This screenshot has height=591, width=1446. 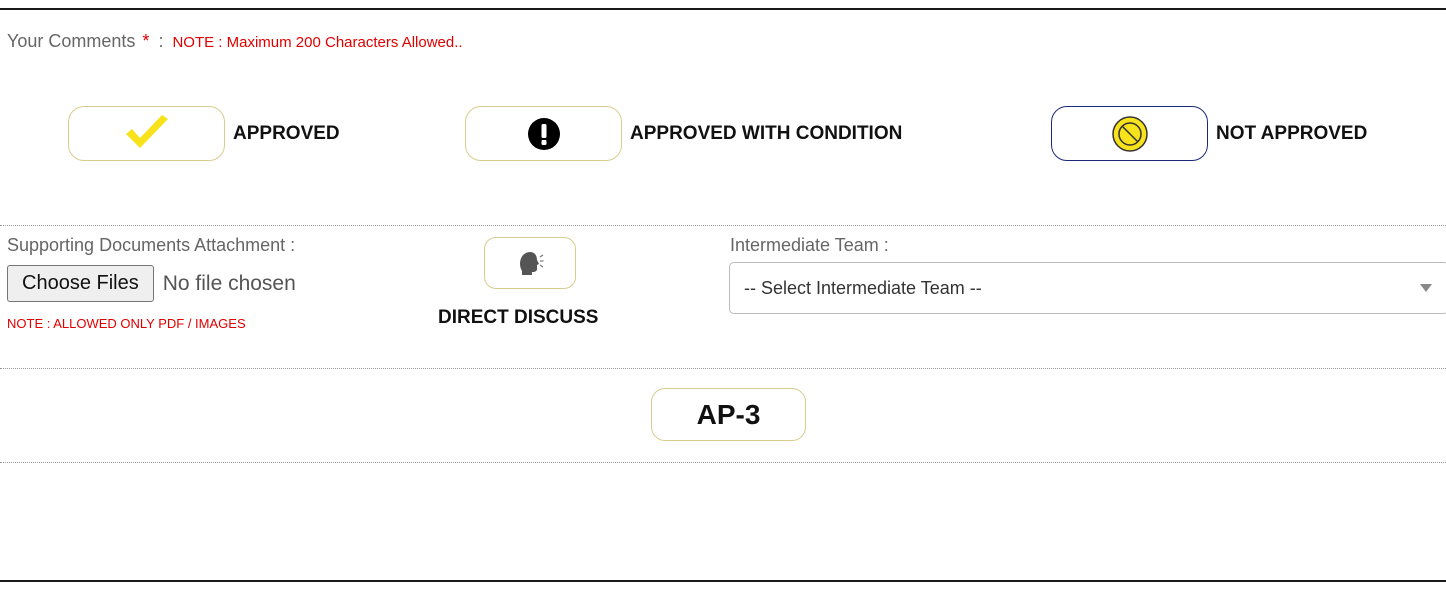 I want to click on exclamation-icon, so click(x=543, y=133).